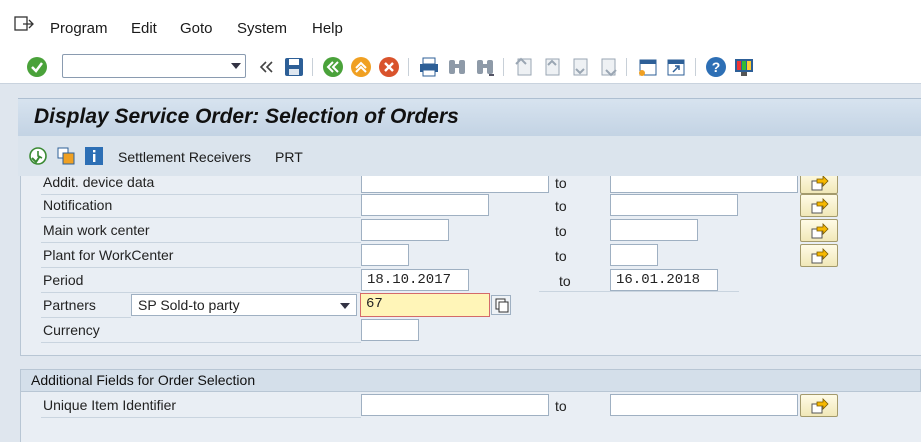 The image size is (921, 442). What do you see at coordinates (648, 67) in the screenshot?
I see `create-session-icon` at bounding box center [648, 67].